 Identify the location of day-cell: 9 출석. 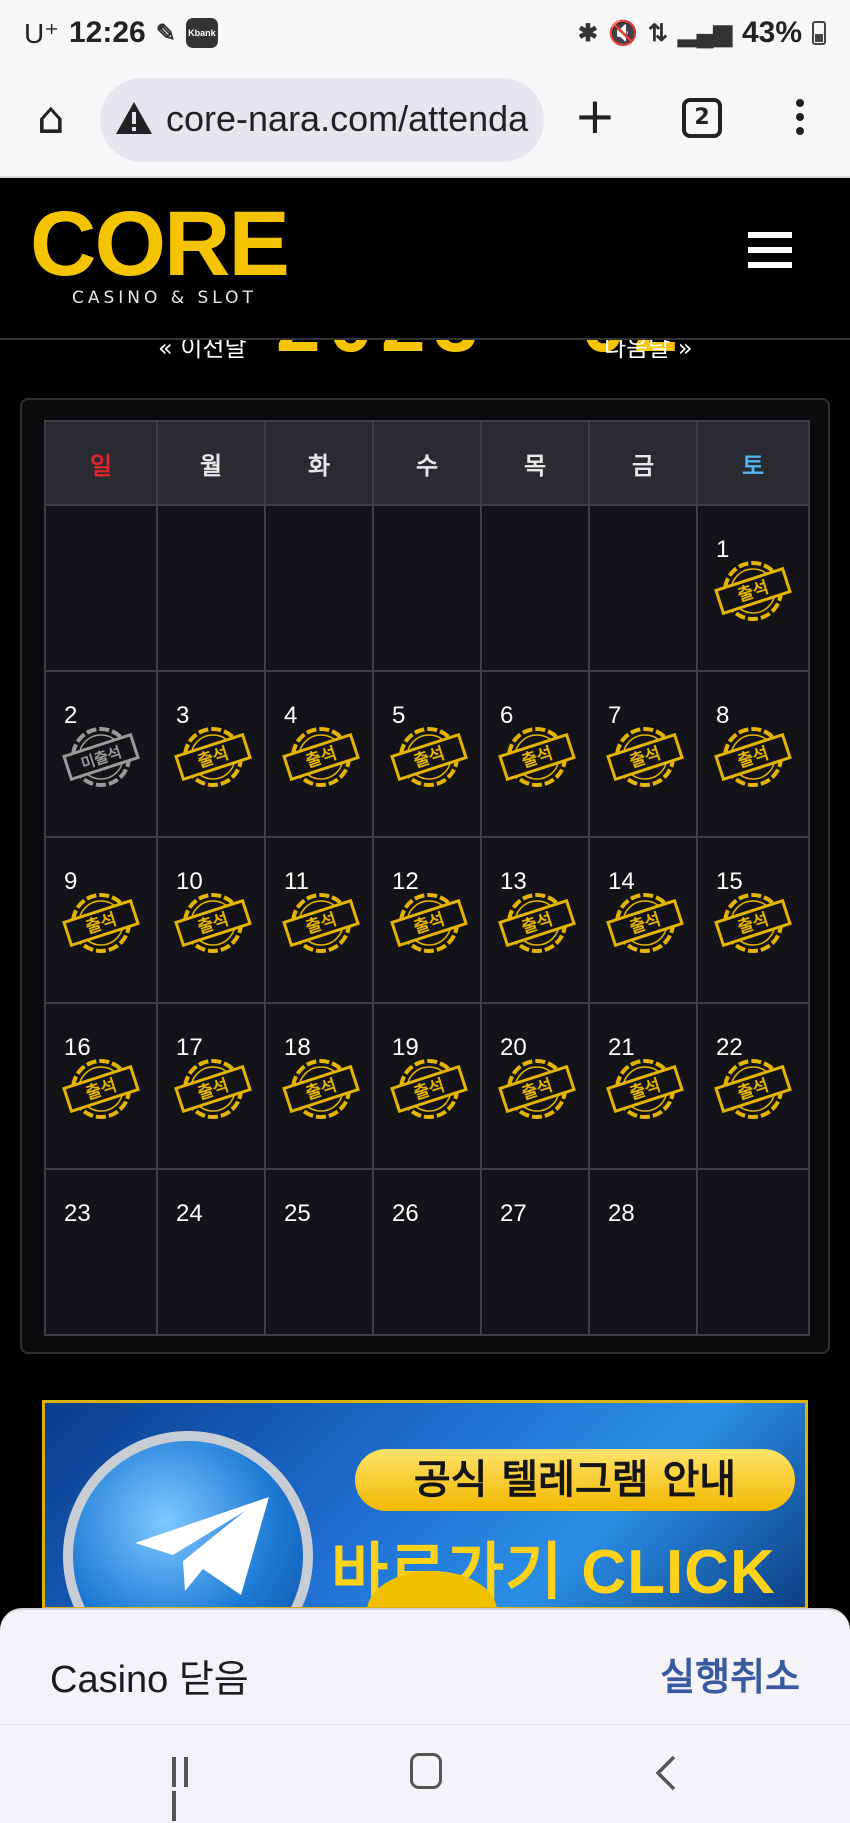
(101, 920).